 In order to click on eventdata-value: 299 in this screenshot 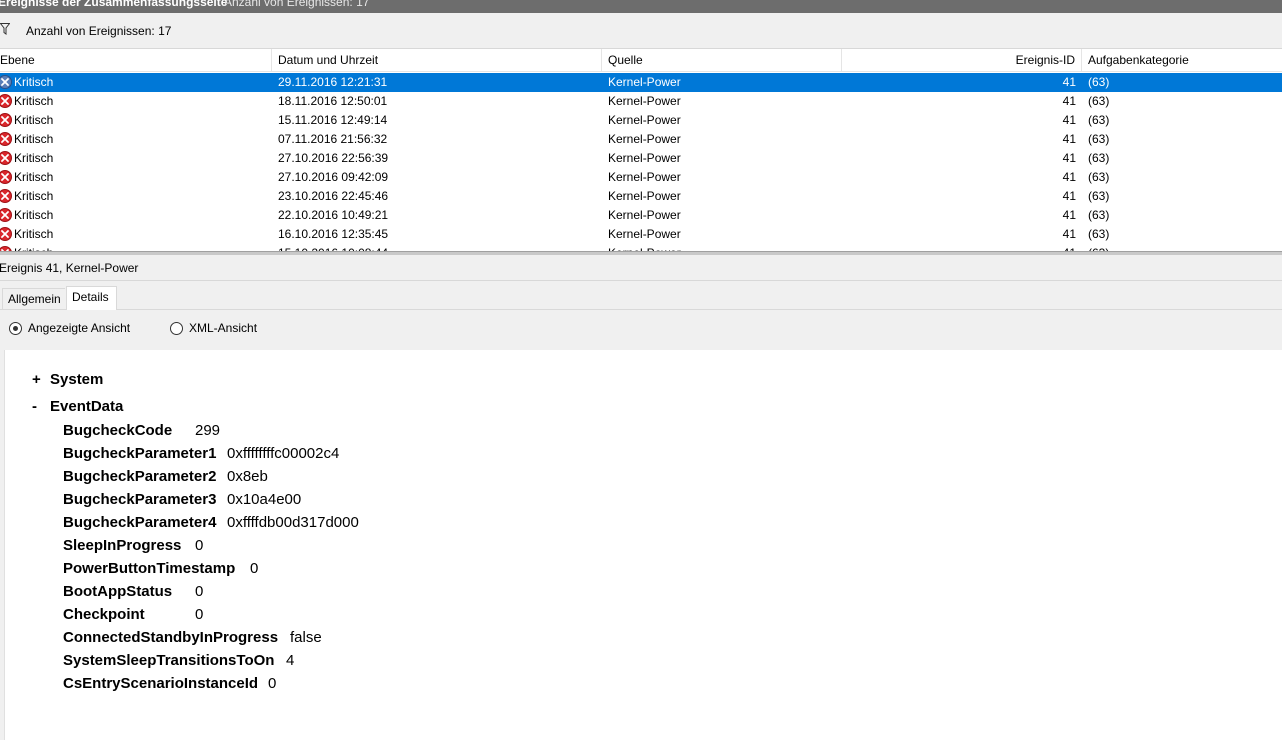, I will do `click(208, 430)`.